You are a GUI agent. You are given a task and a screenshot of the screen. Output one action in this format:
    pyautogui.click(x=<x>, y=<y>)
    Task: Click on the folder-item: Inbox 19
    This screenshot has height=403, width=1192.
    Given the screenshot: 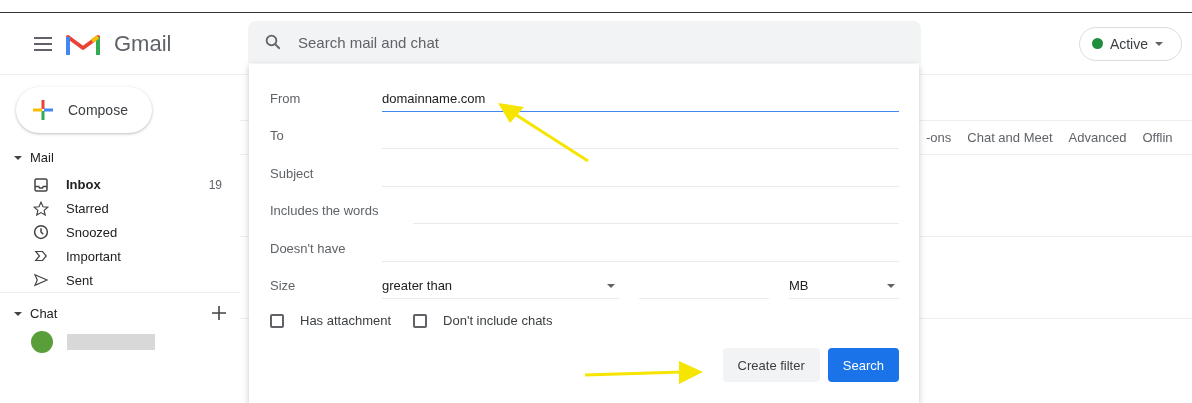 What is the action you would take?
    pyautogui.click(x=120, y=185)
    